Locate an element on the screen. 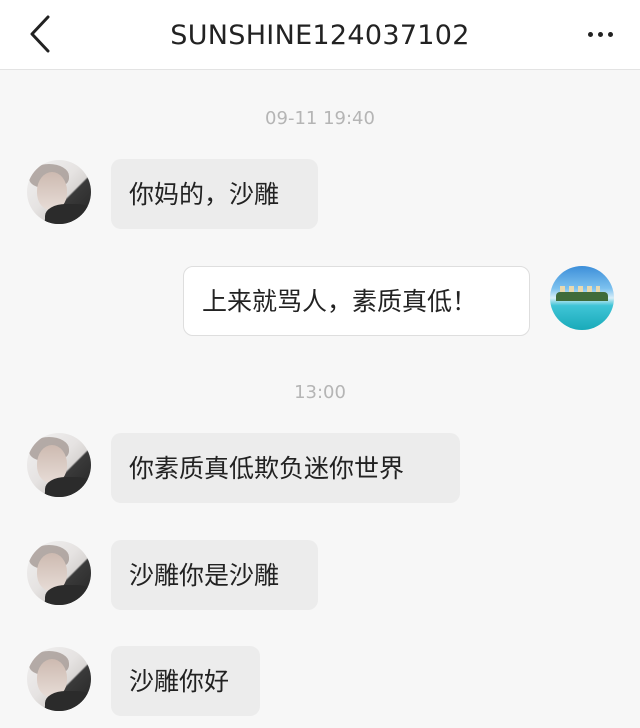  avatar-island is located at coordinates (582, 296).